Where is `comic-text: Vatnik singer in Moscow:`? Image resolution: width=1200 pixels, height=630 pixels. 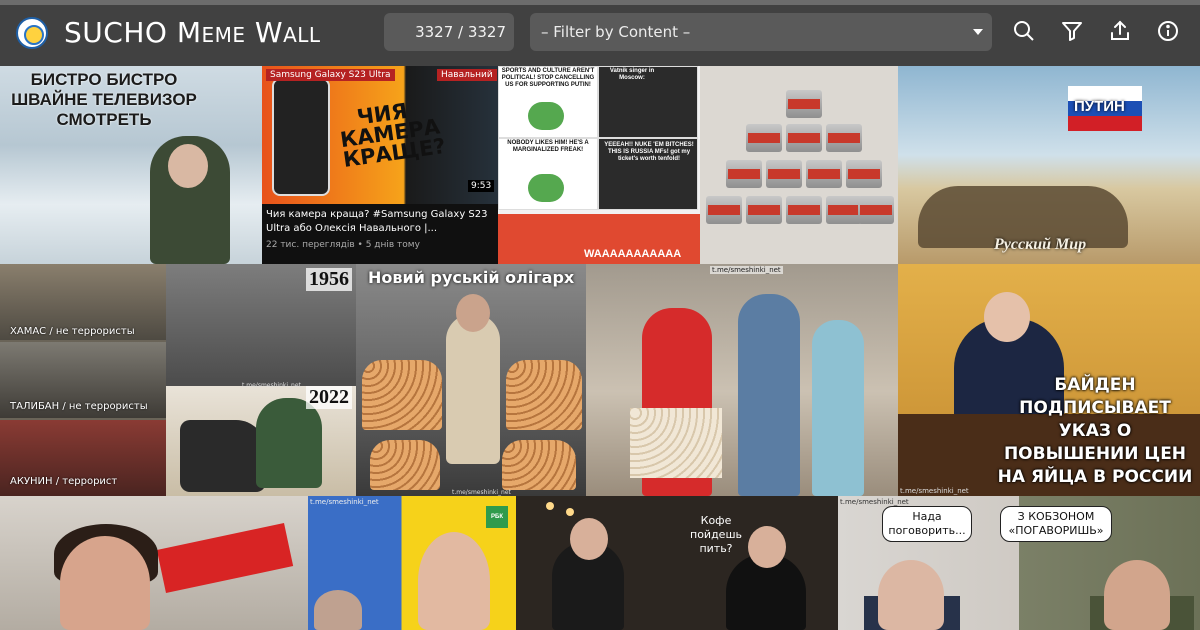
comic-text: Vatnik singer in Moscow: is located at coordinates (632, 74).